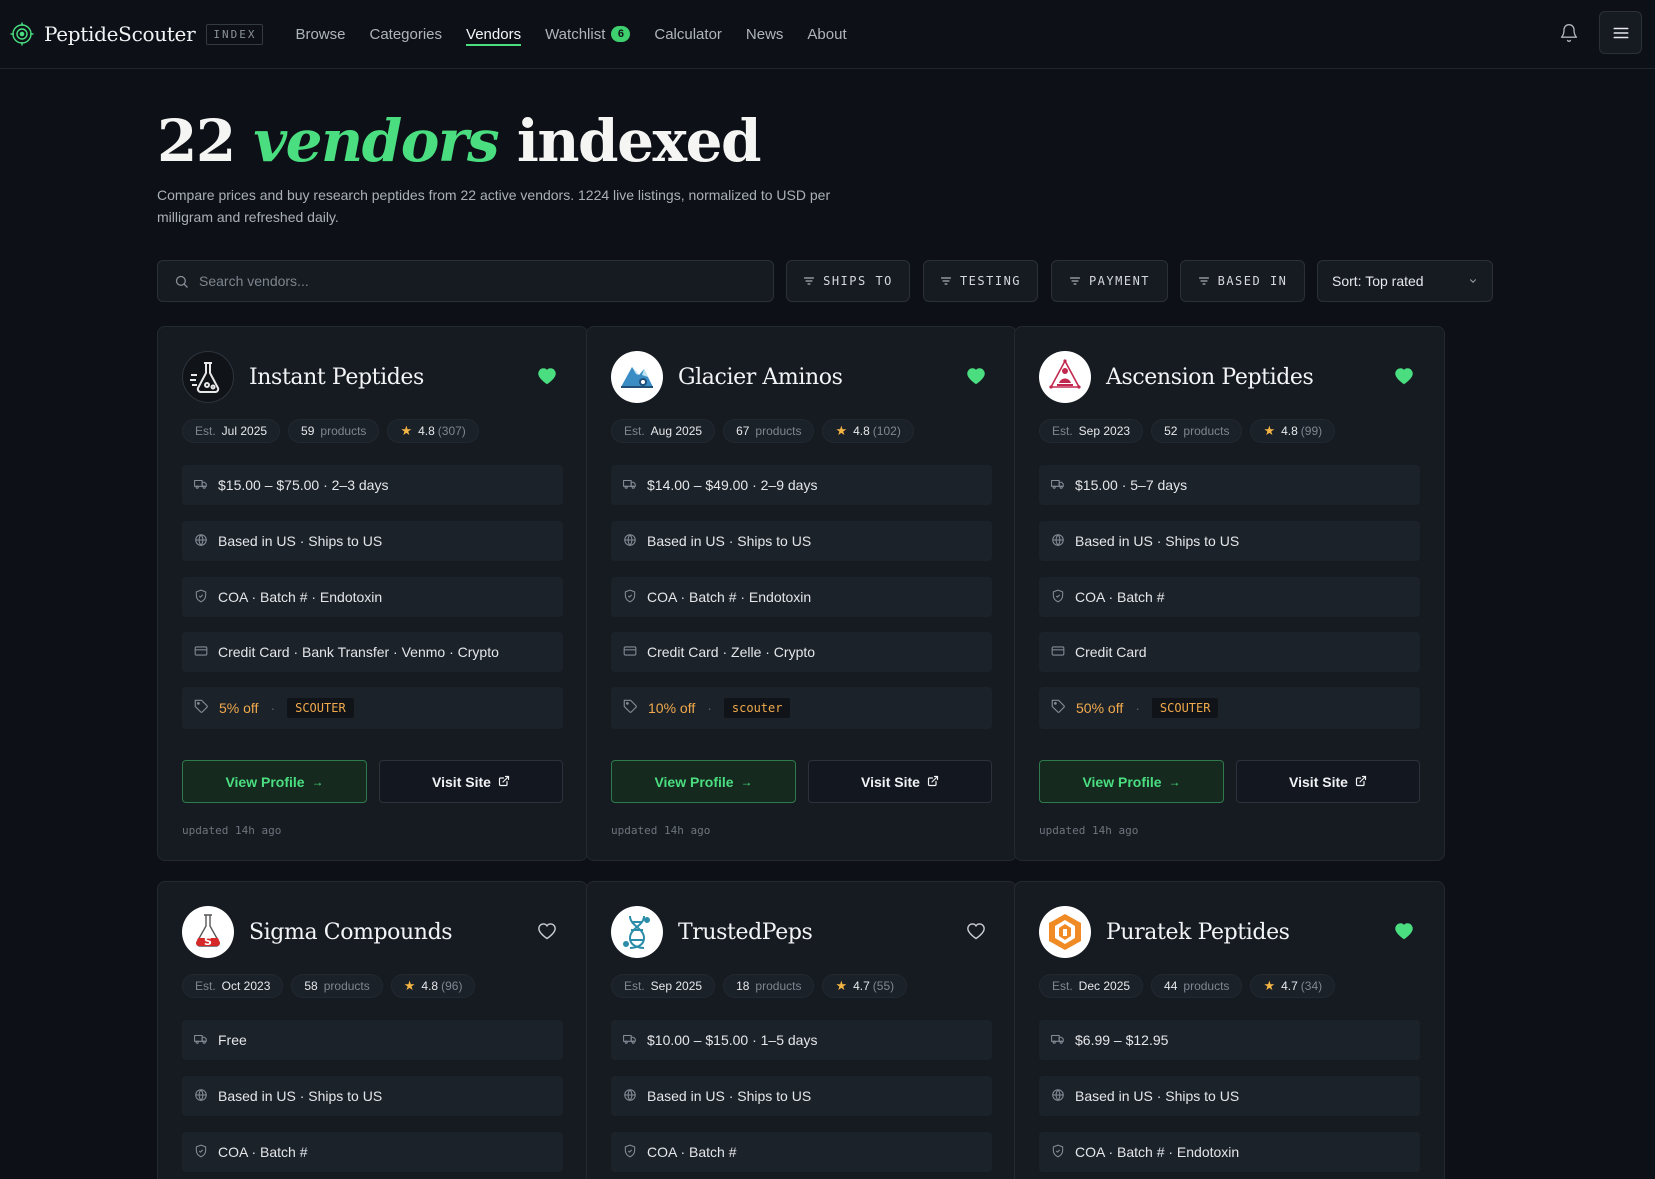 The image size is (1655, 1179). I want to click on shipping-row: $6.99 – $12.95, so click(1229, 1040).